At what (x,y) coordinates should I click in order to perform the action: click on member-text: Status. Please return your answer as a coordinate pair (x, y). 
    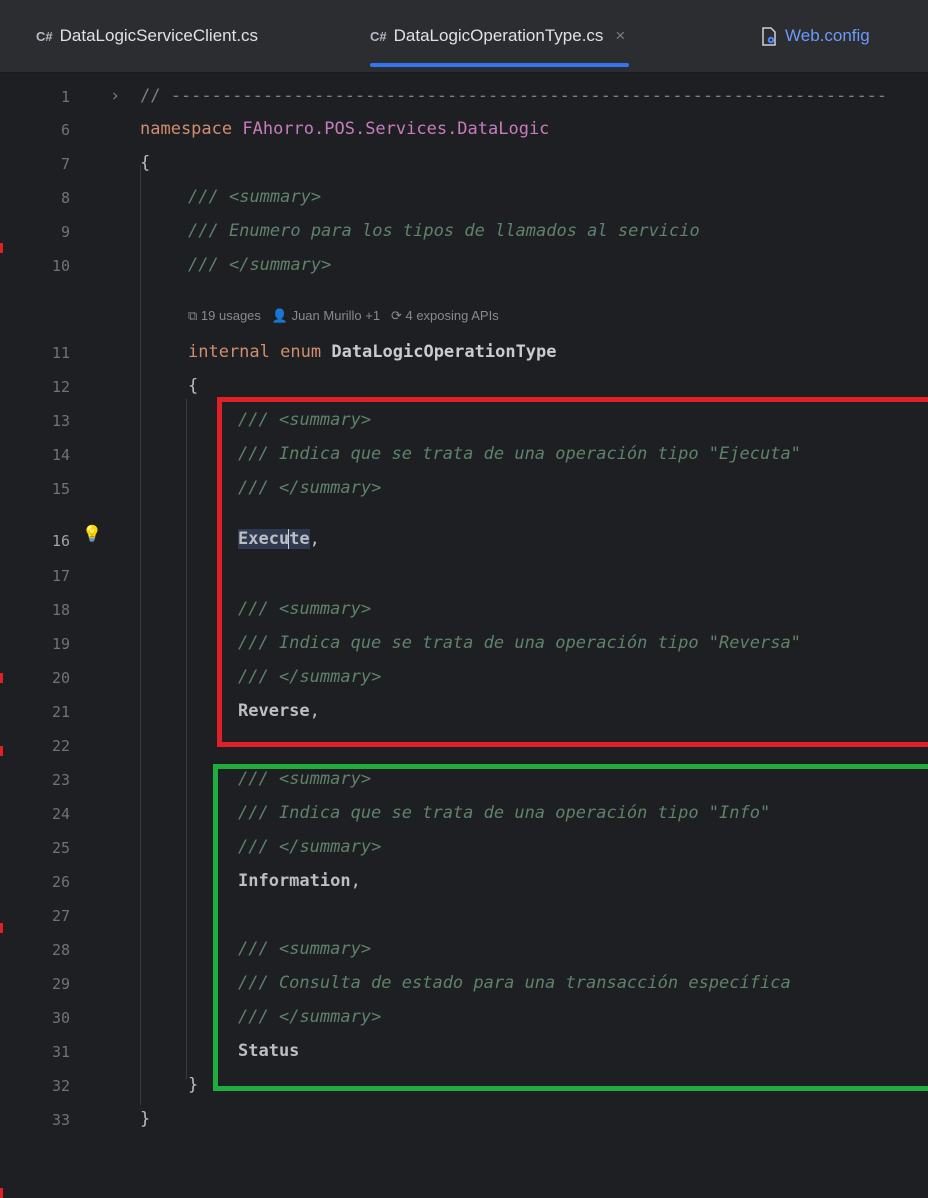
    Looking at the image, I should click on (269, 1051).